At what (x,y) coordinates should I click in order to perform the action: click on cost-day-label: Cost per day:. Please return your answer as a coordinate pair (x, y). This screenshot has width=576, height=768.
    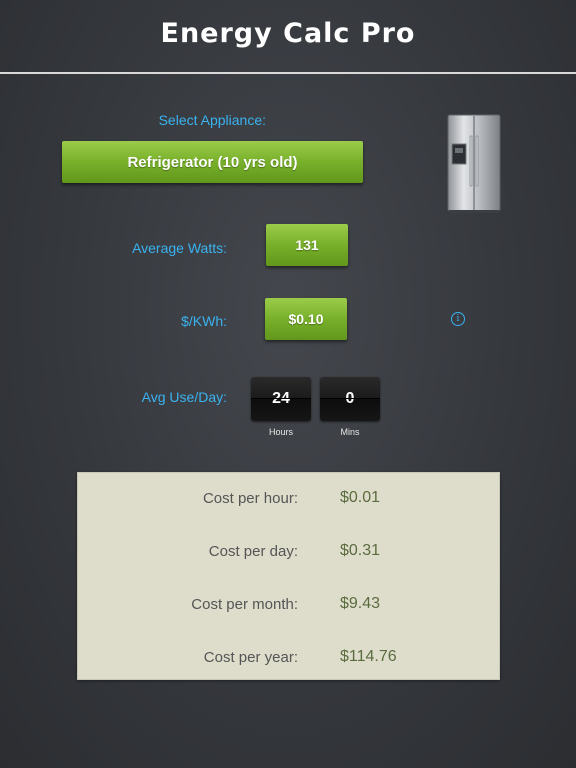
    Looking at the image, I should click on (253, 551).